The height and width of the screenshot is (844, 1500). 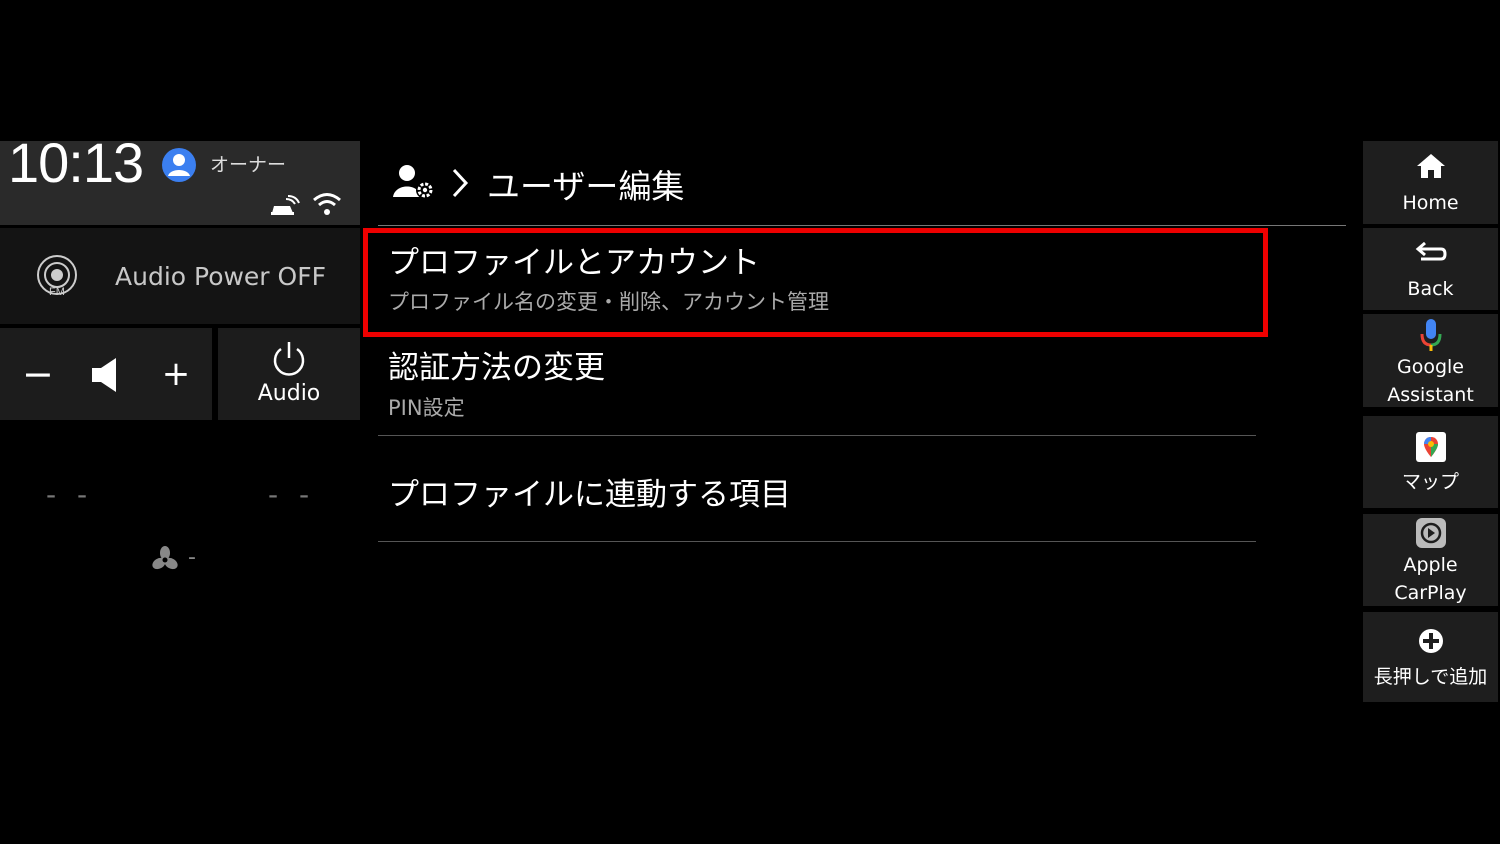 What do you see at coordinates (1431, 251) in the screenshot?
I see `back-icon` at bounding box center [1431, 251].